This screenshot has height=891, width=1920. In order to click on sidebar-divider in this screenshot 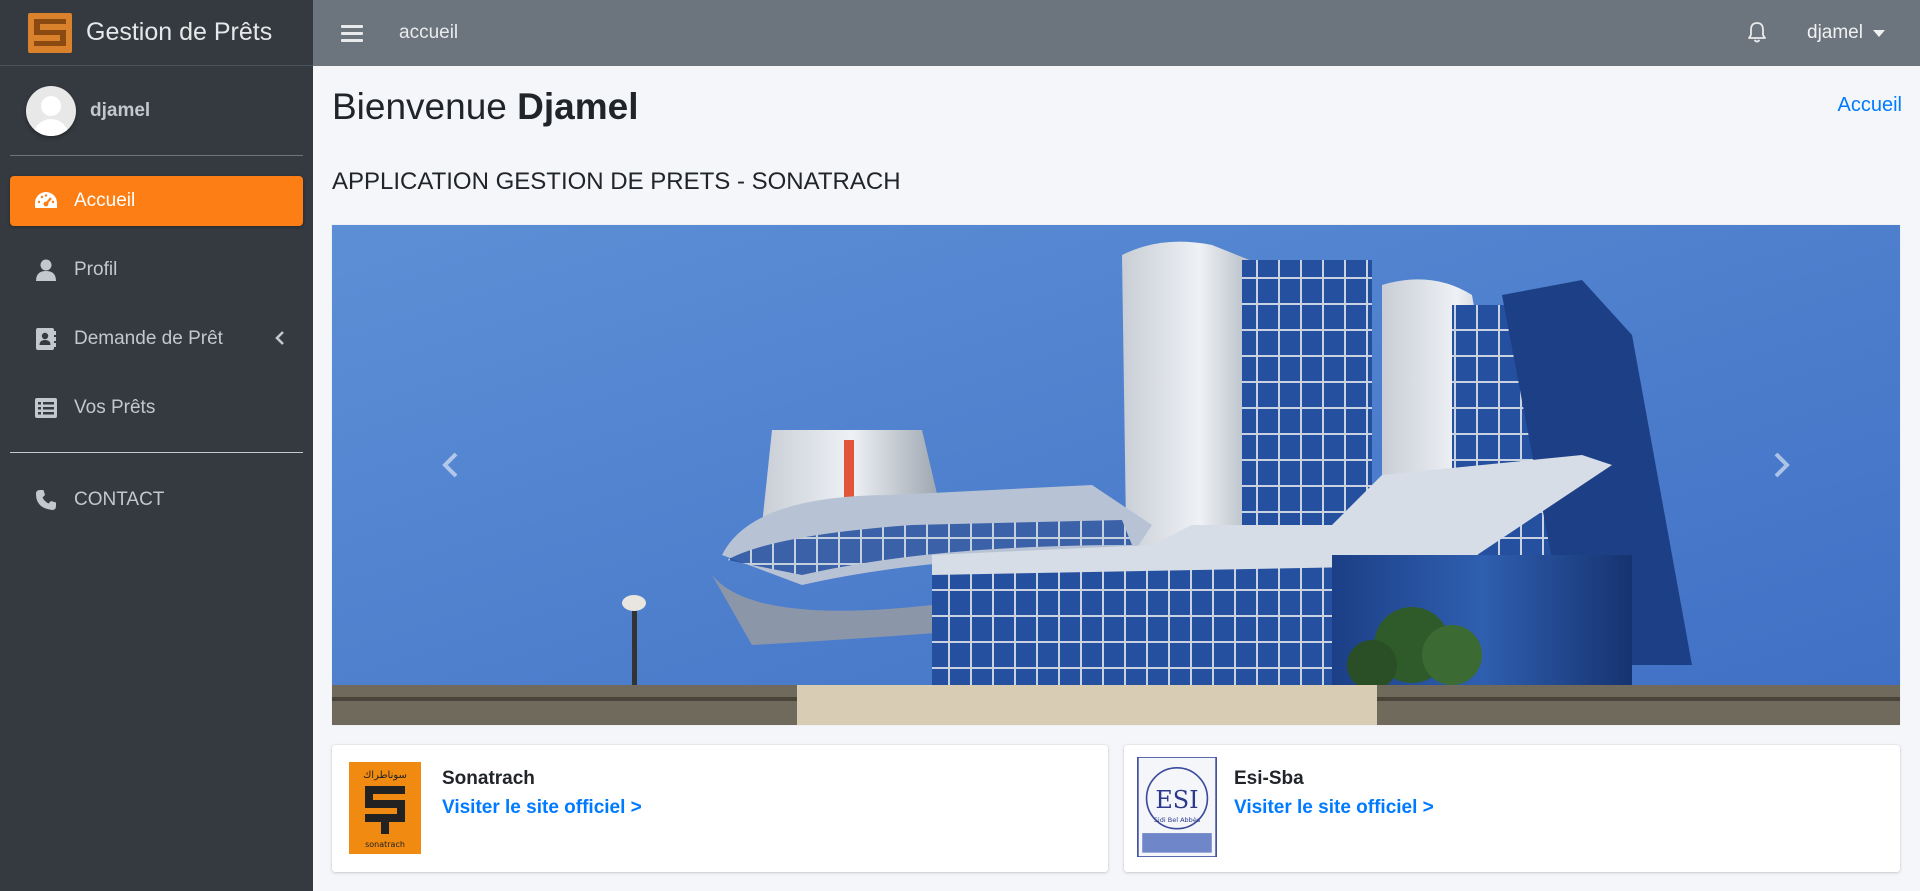, I will do `click(156, 452)`.